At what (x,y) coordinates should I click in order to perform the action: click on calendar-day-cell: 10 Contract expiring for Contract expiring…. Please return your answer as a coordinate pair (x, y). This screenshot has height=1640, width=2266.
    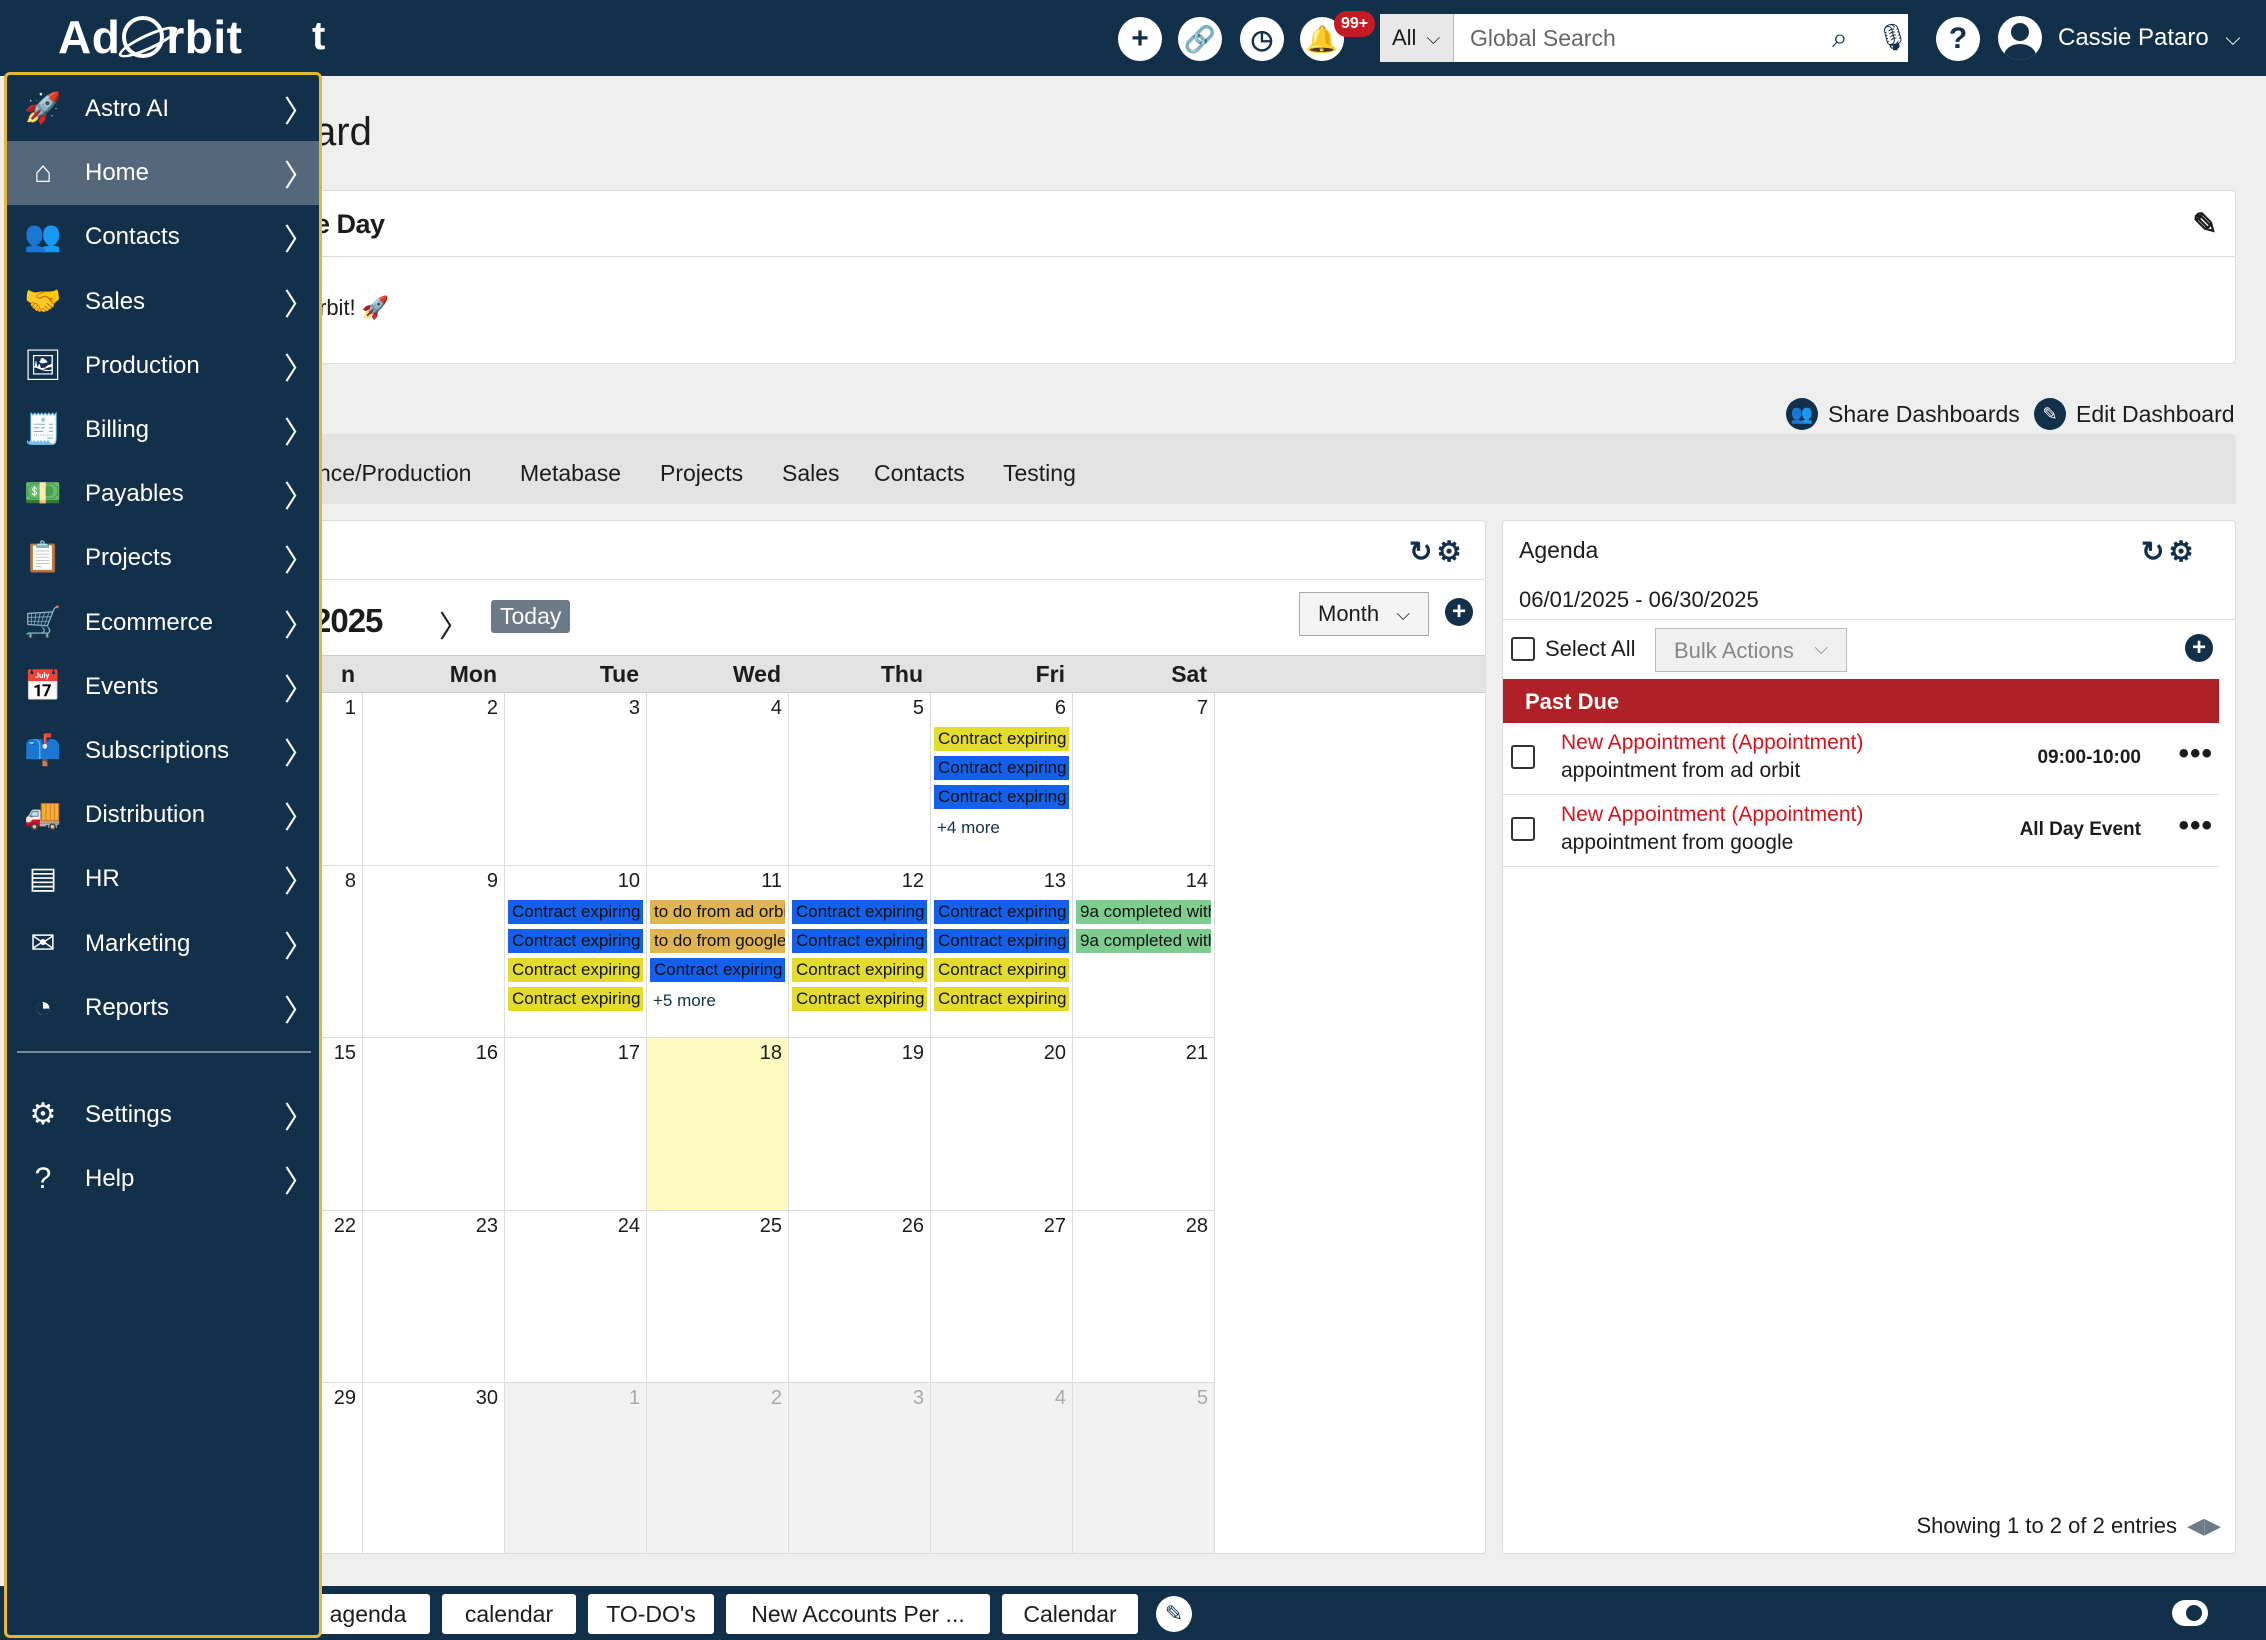
    Looking at the image, I should click on (576, 951).